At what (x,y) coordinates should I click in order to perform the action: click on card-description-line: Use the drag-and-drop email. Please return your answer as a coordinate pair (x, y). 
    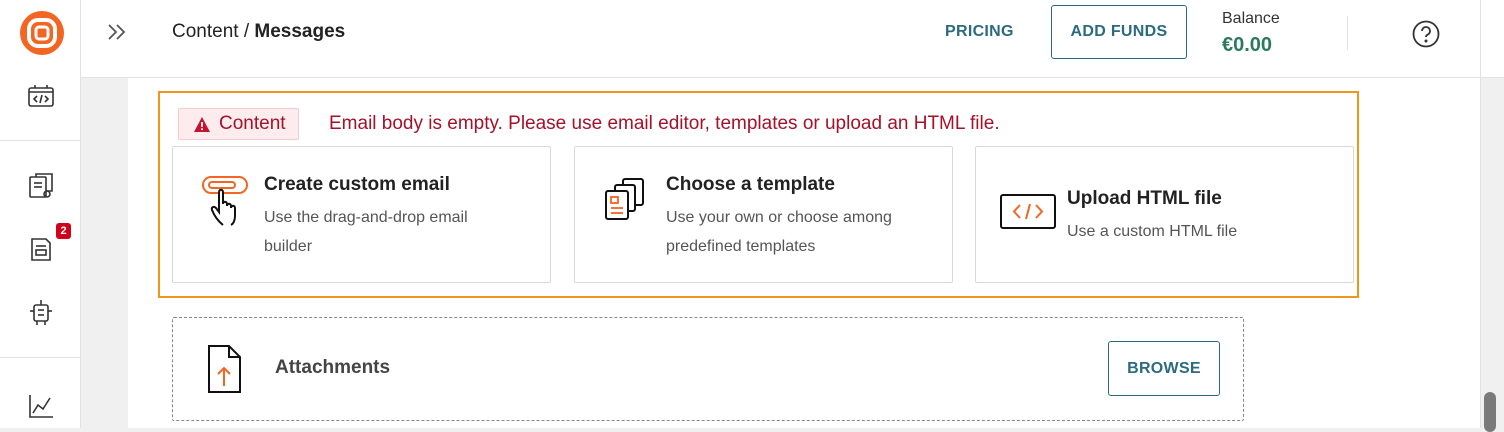
    Looking at the image, I should click on (366, 217).